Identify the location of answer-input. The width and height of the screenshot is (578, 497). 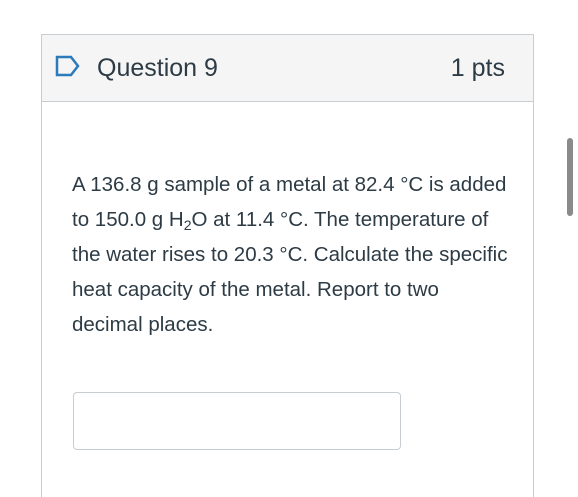
(237, 421).